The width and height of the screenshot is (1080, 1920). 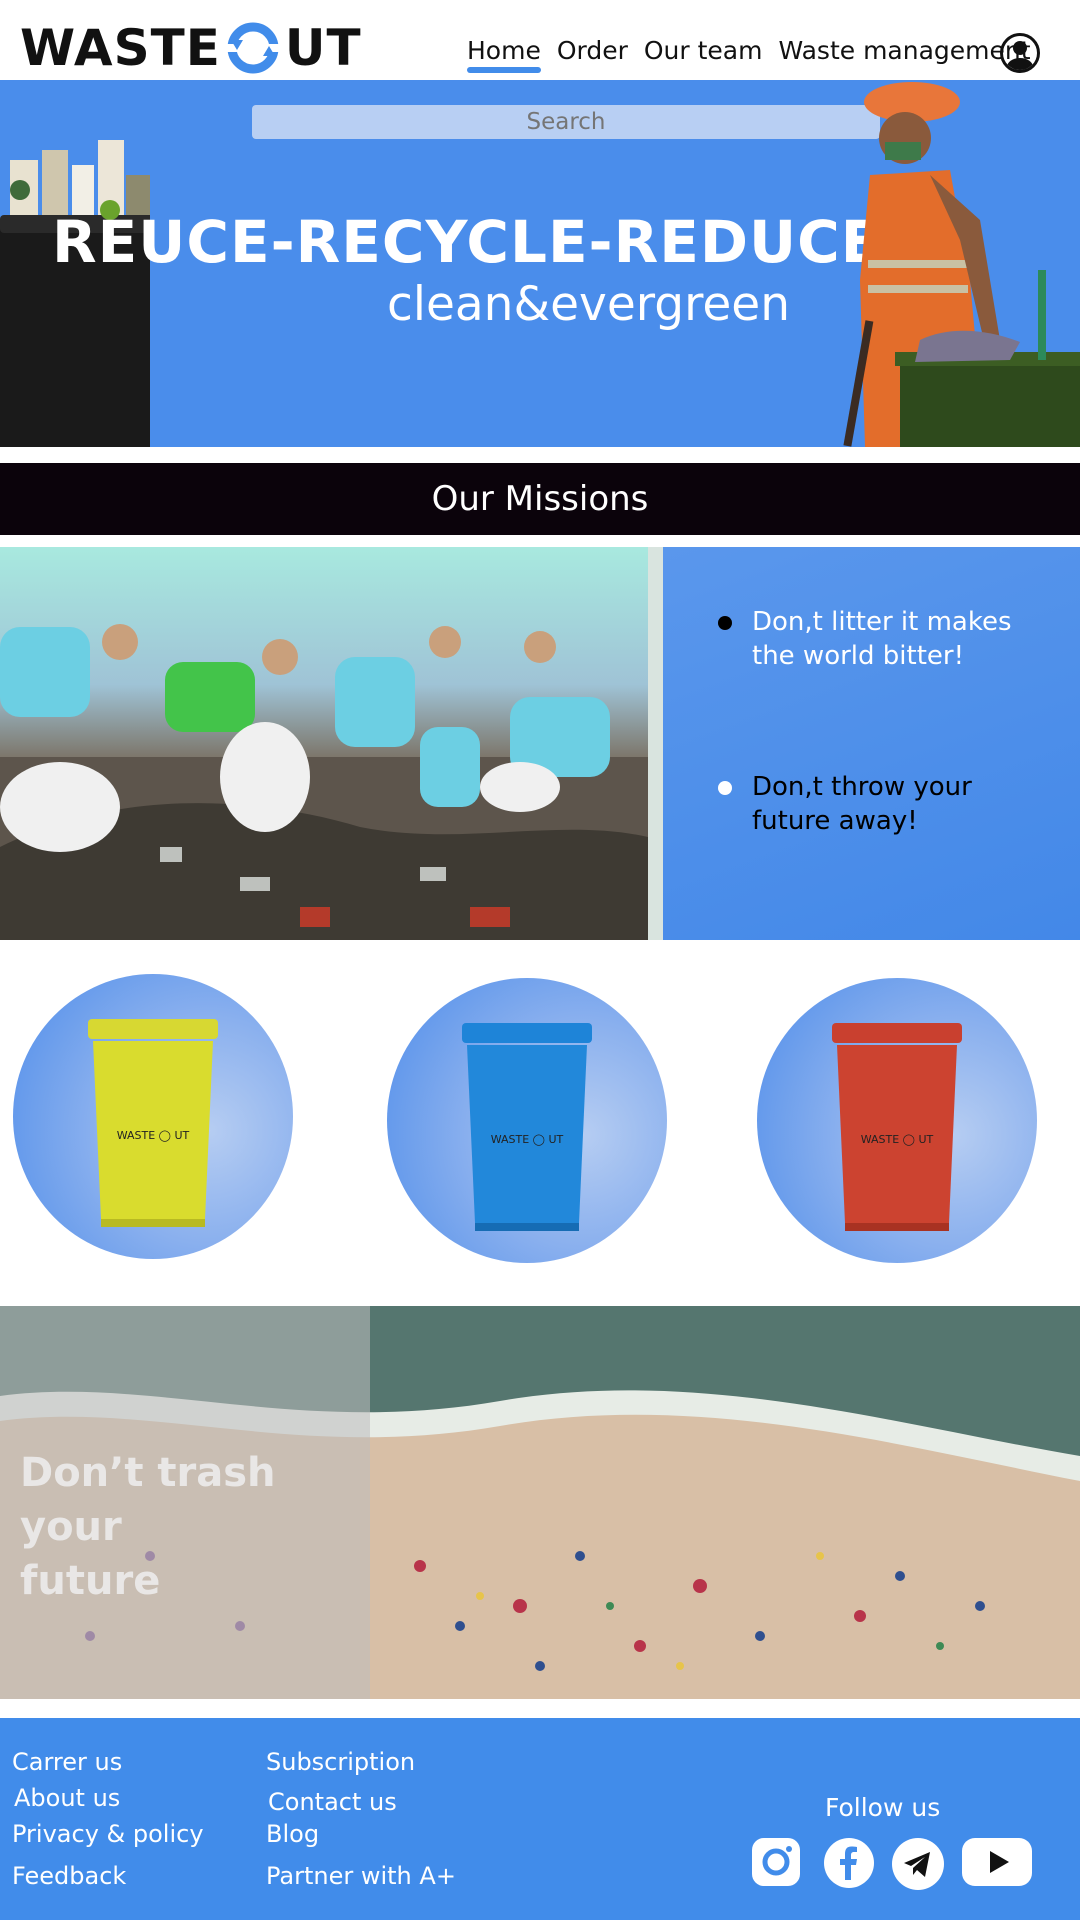 I want to click on hero-title: REUCE-RECYCLE-REDUCE, so click(x=467, y=242).